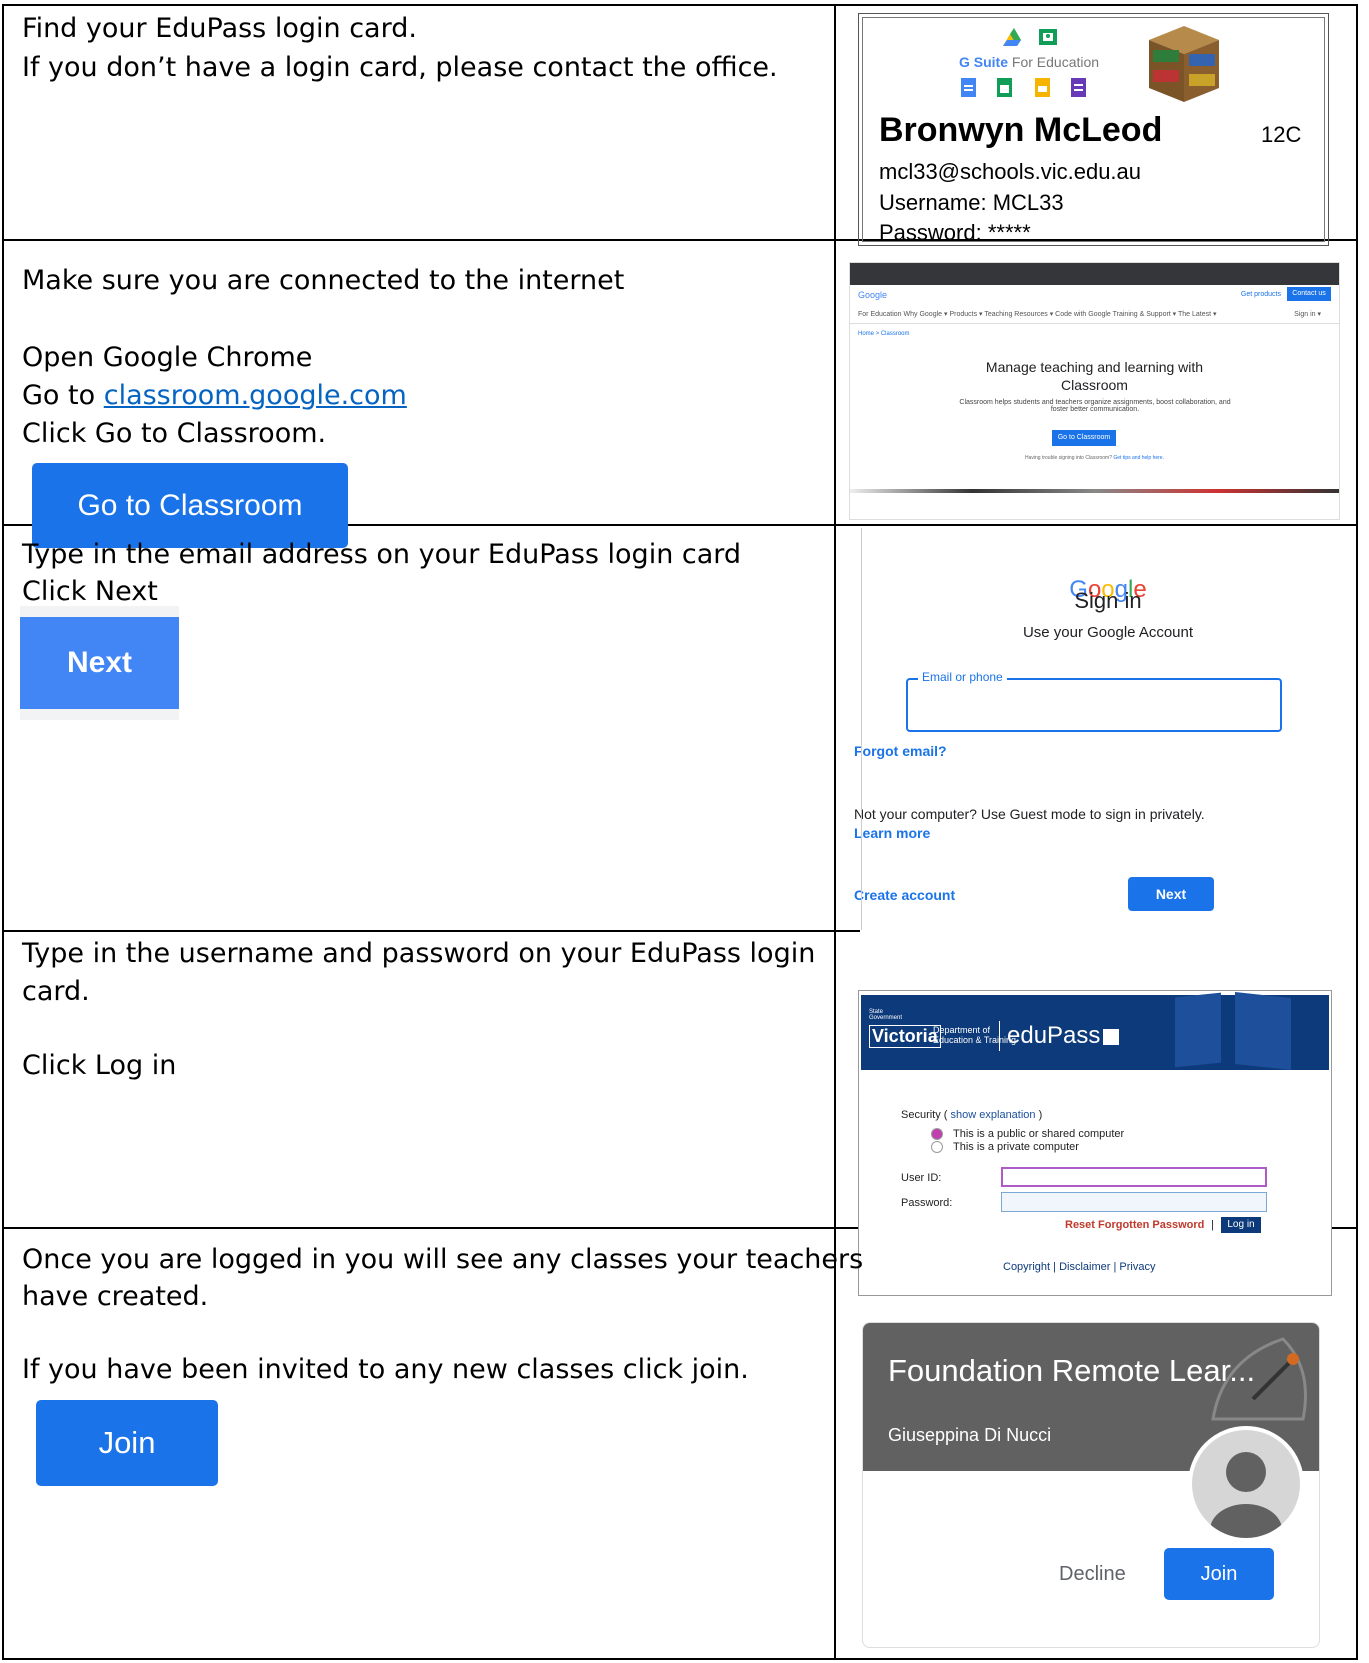 This screenshot has height=1663, width=1369. Describe the element at coordinates (1108, 600) in the screenshot. I see `sign-in-title: Sign in` at that location.